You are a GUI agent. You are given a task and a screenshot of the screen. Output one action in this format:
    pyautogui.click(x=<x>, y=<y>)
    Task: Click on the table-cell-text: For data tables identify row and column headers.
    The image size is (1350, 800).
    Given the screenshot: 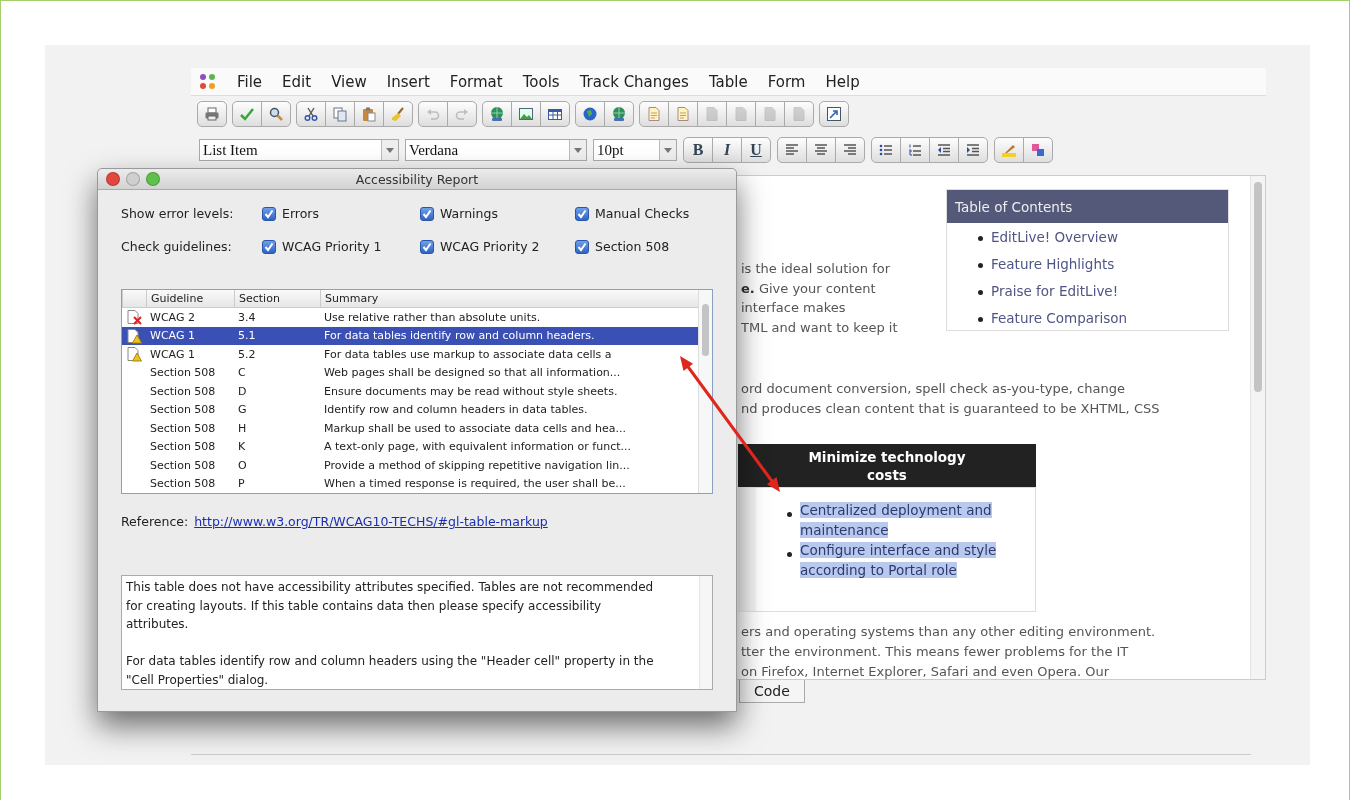 What is the action you would take?
    pyautogui.click(x=459, y=336)
    